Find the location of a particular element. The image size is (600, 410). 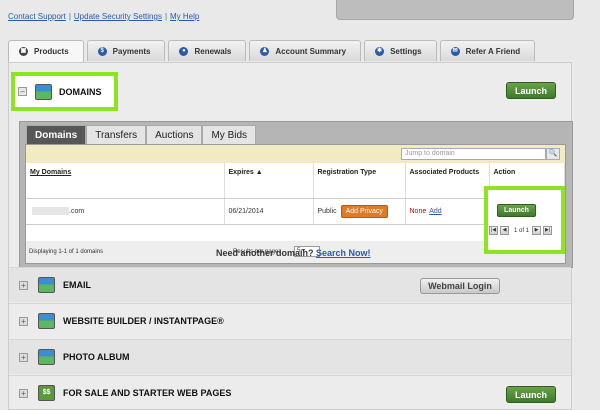

associated-add-link: Add is located at coordinates (435, 211).